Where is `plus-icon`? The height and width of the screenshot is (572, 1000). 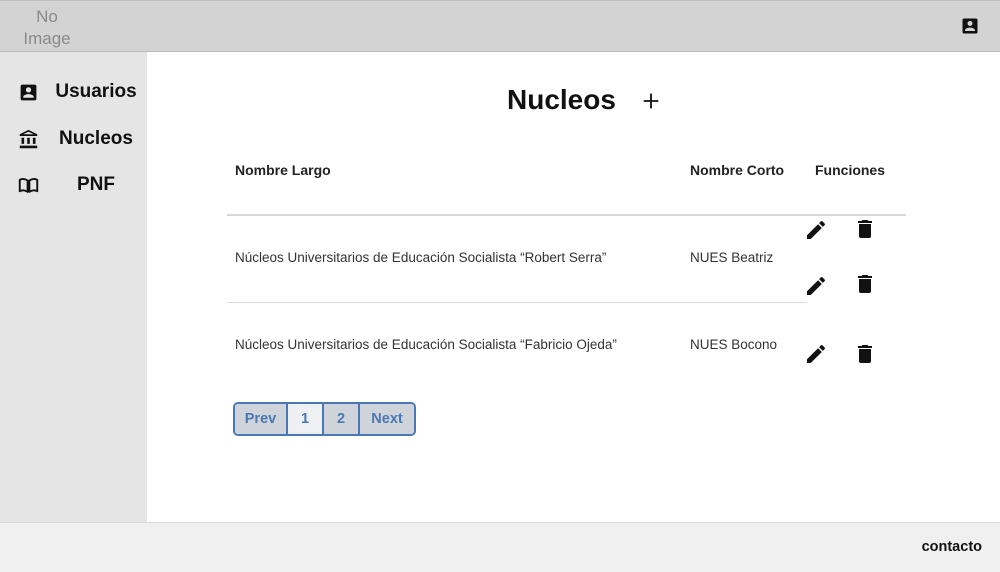 plus-icon is located at coordinates (651, 101).